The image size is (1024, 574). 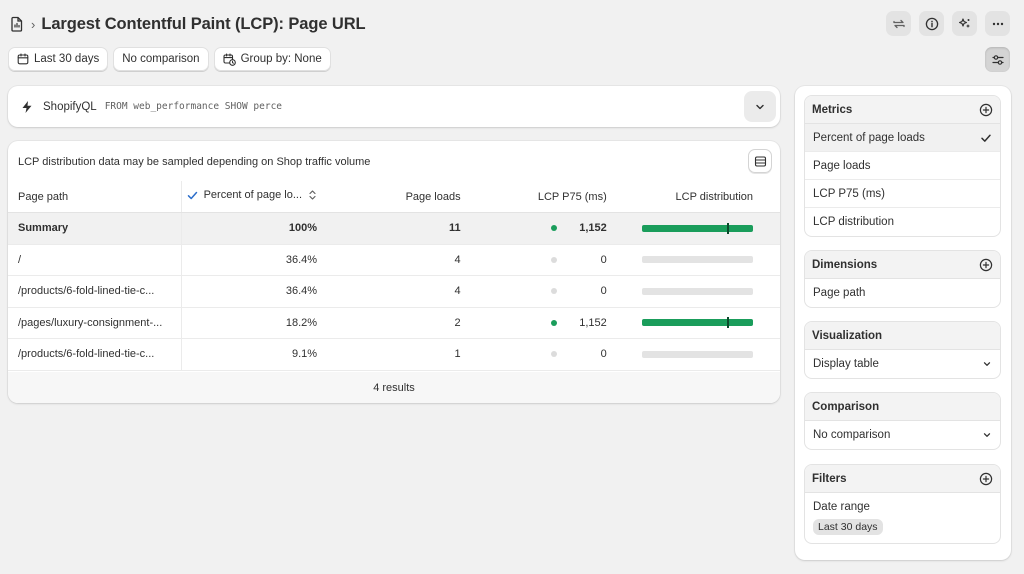 I want to click on filter-chip: Last 30 days, so click(x=848, y=527).